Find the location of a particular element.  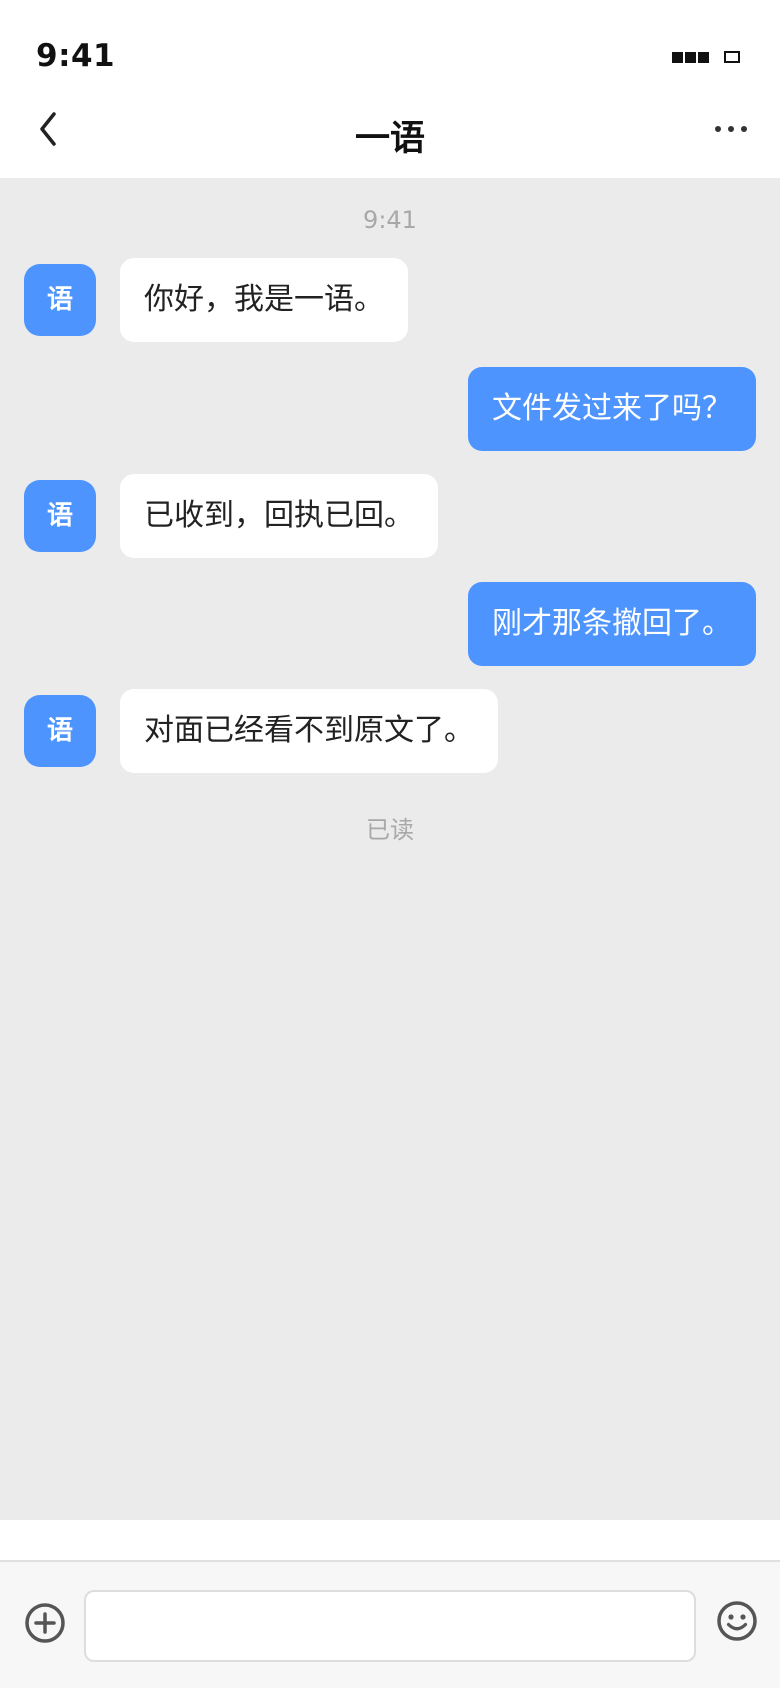

message-bubble-outgoing: 刚才那条撤回了。 is located at coordinates (612, 624).